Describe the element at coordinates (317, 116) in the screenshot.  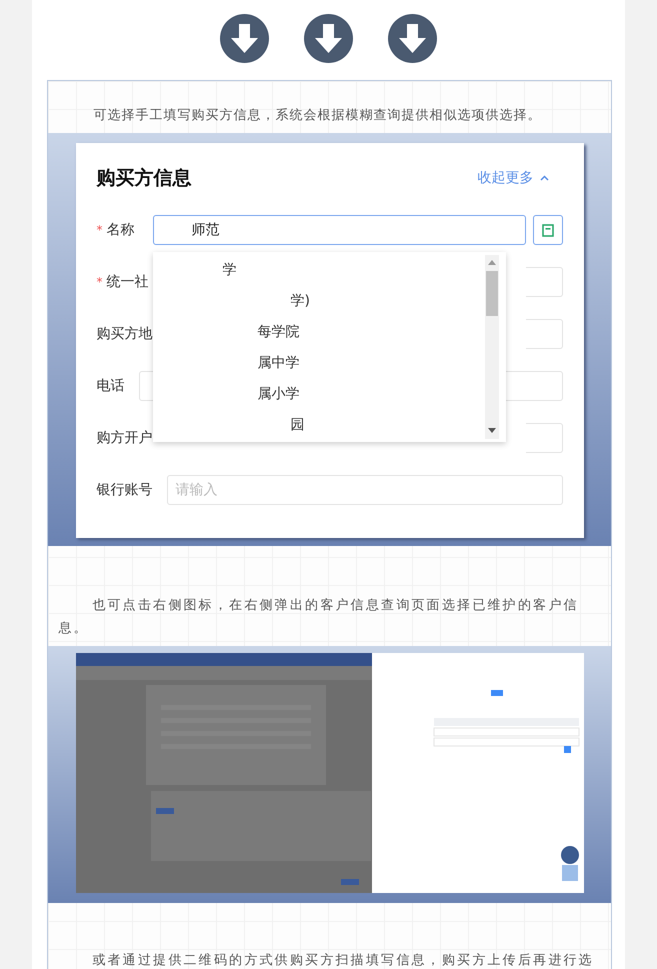
I see `intro-paragraph: 可选择手工填写购买方信息，系统会根据模糊查询提供相似选项供选择。` at that location.